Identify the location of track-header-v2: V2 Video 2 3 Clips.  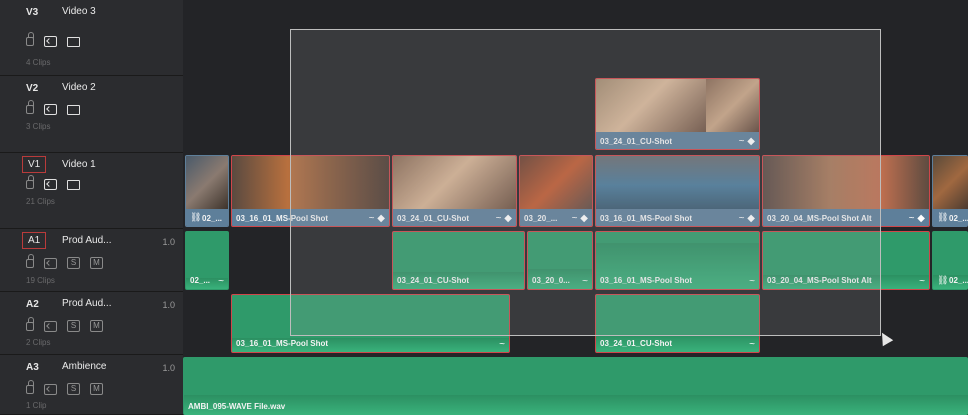
(91, 114).